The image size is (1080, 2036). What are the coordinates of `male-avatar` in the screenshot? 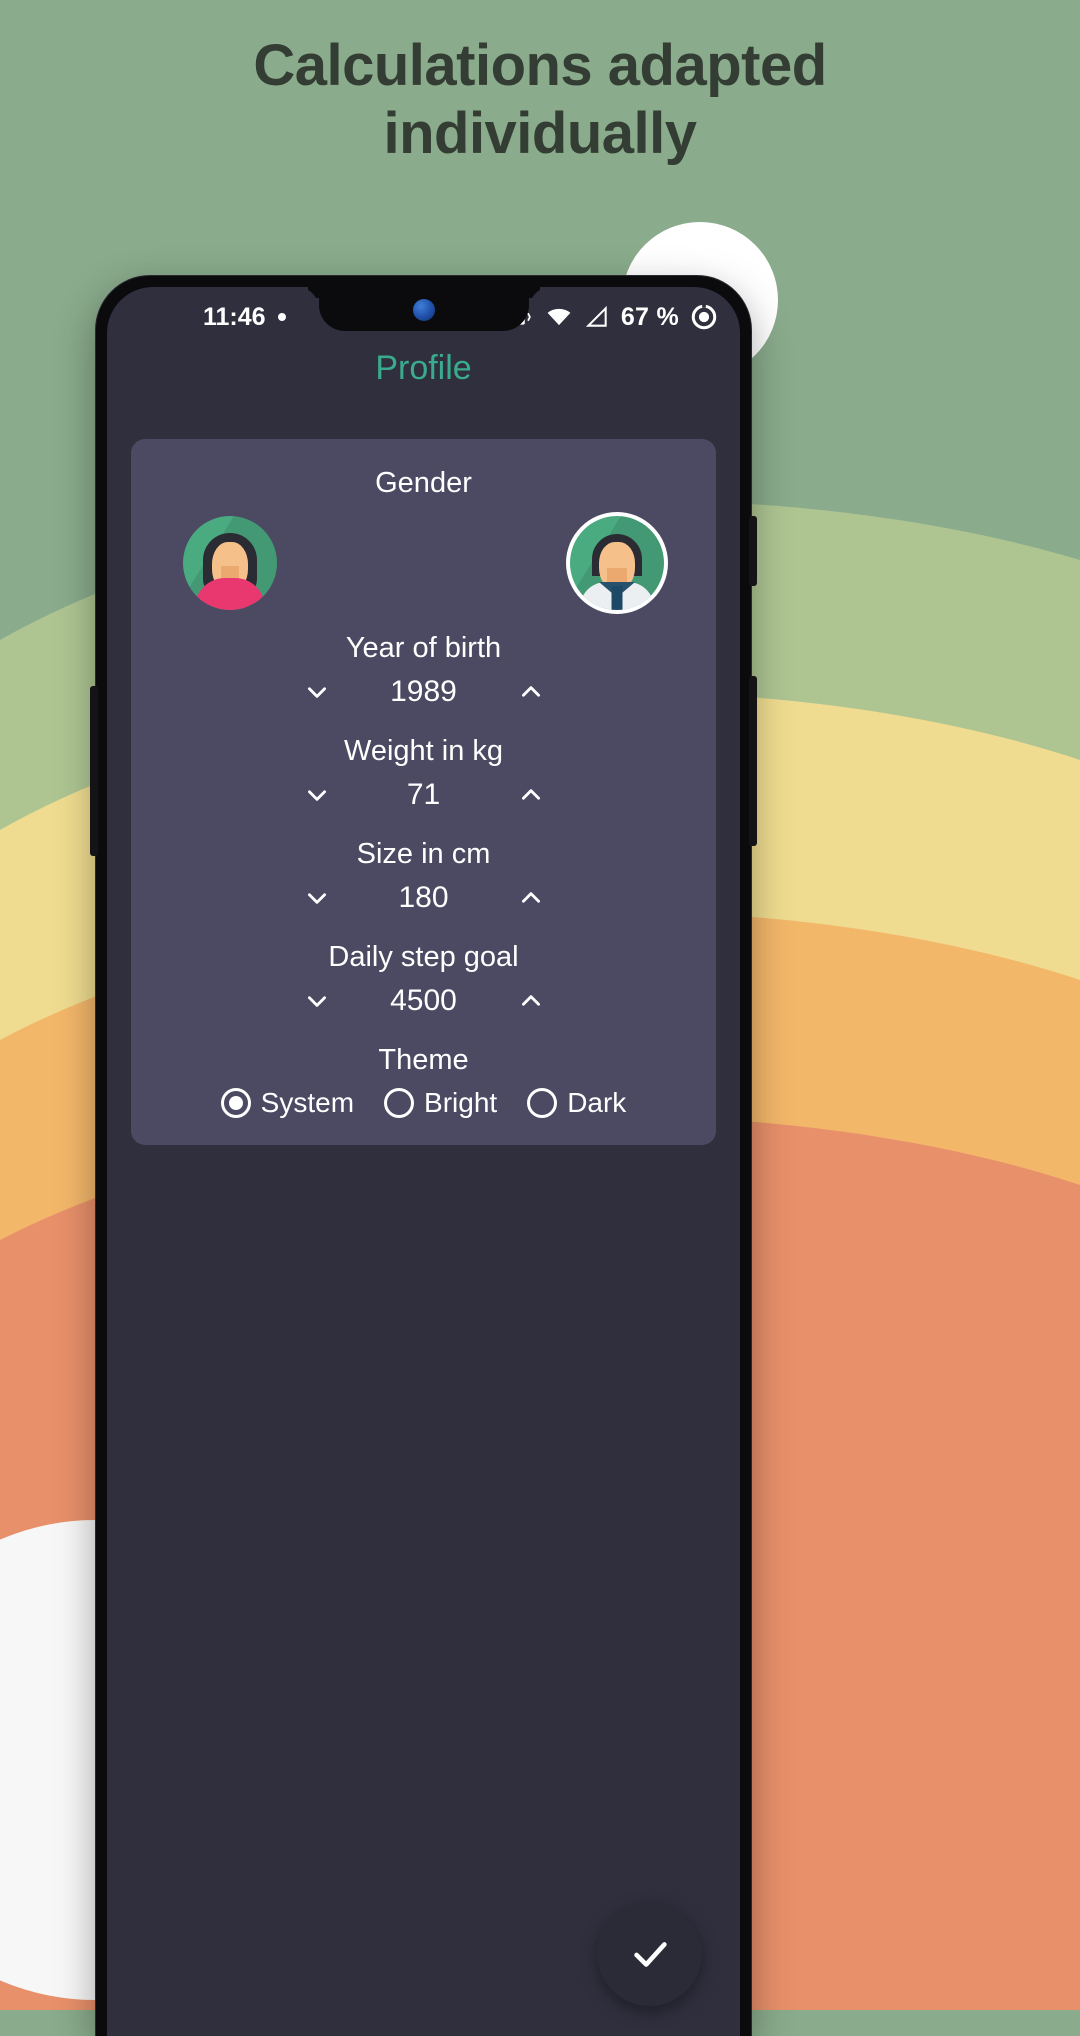 It's located at (617, 563).